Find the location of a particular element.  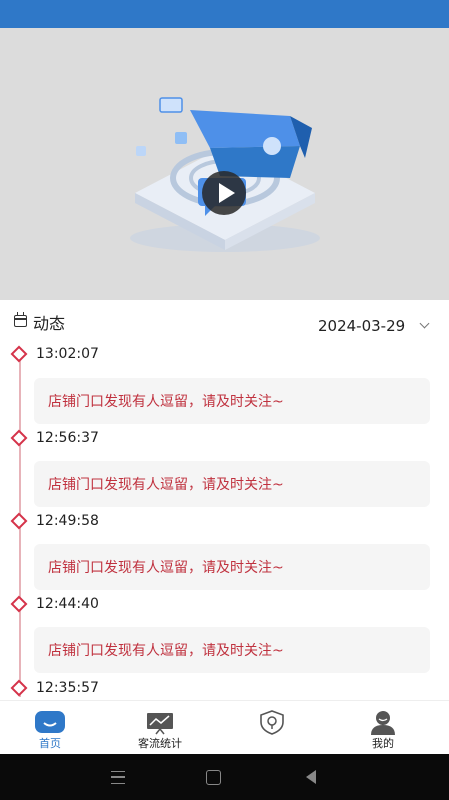

event-time: 12:49:58 is located at coordinates (67, 521).